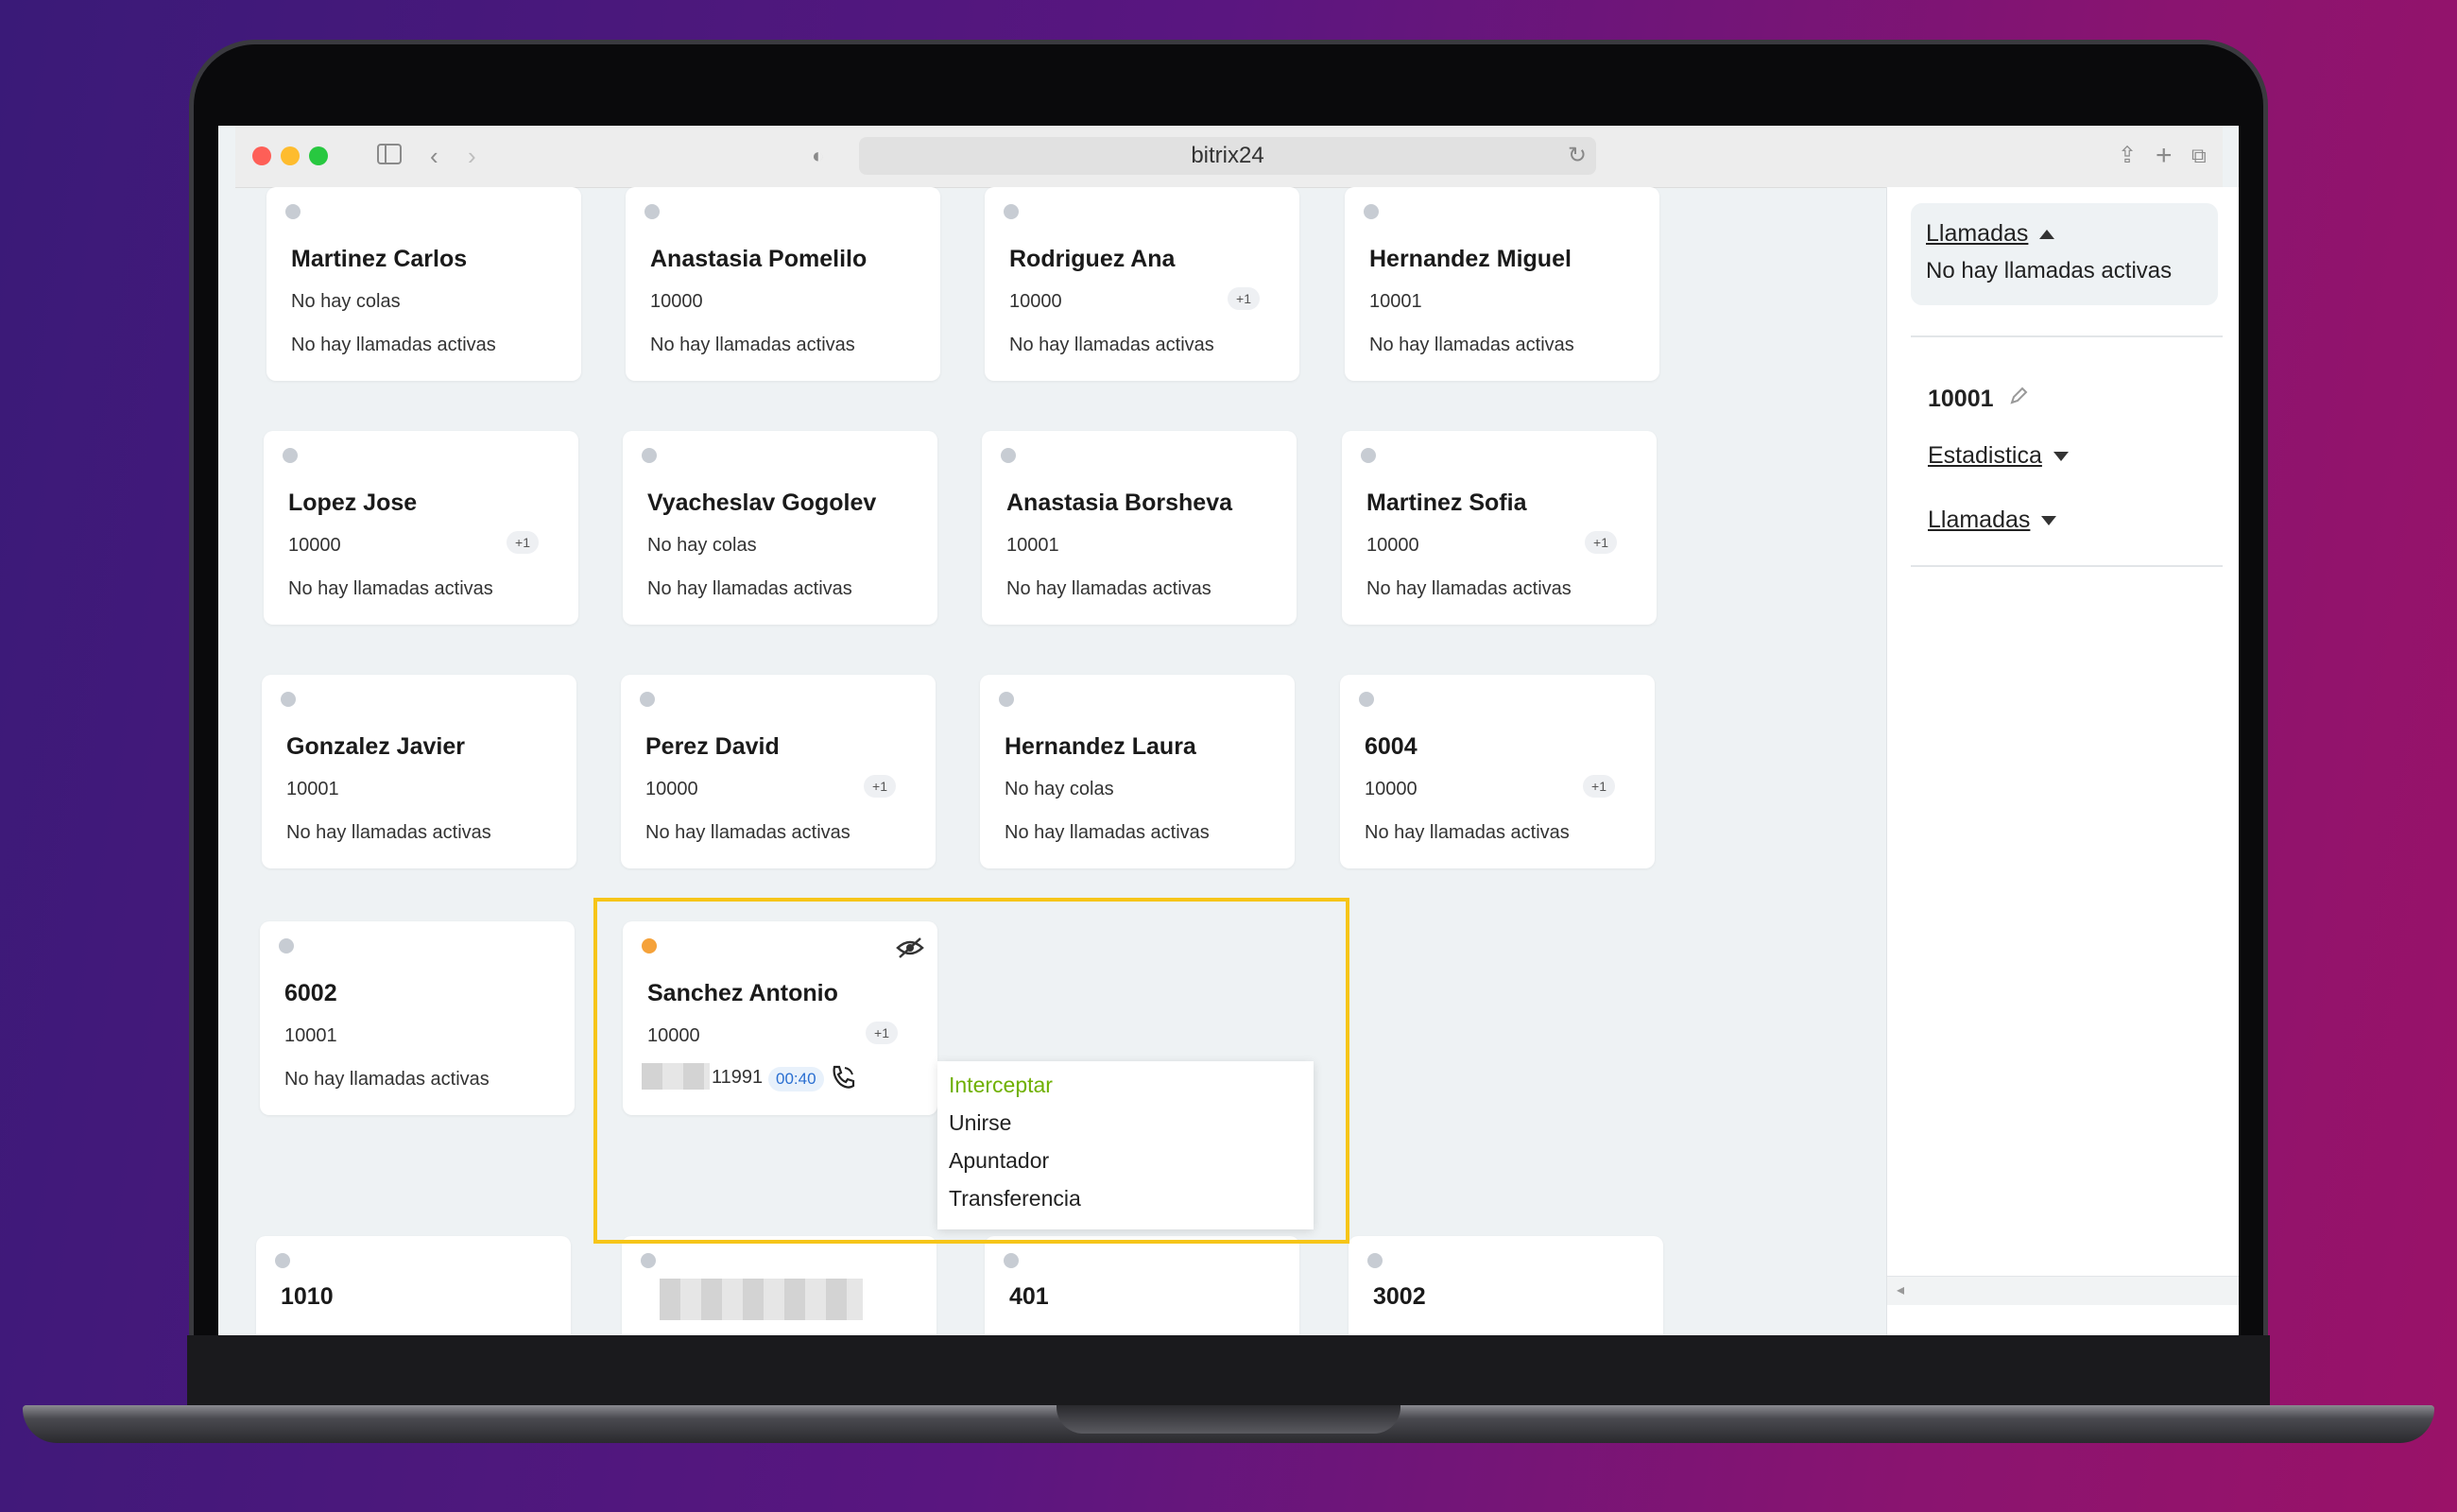 Image resolution: width=2457 pixels, height=1512 pixels. What do you see at coordinates (2018, 398) in the screenshot?
I see `edit-pencil-icon` at bounding box center [2018, 398].